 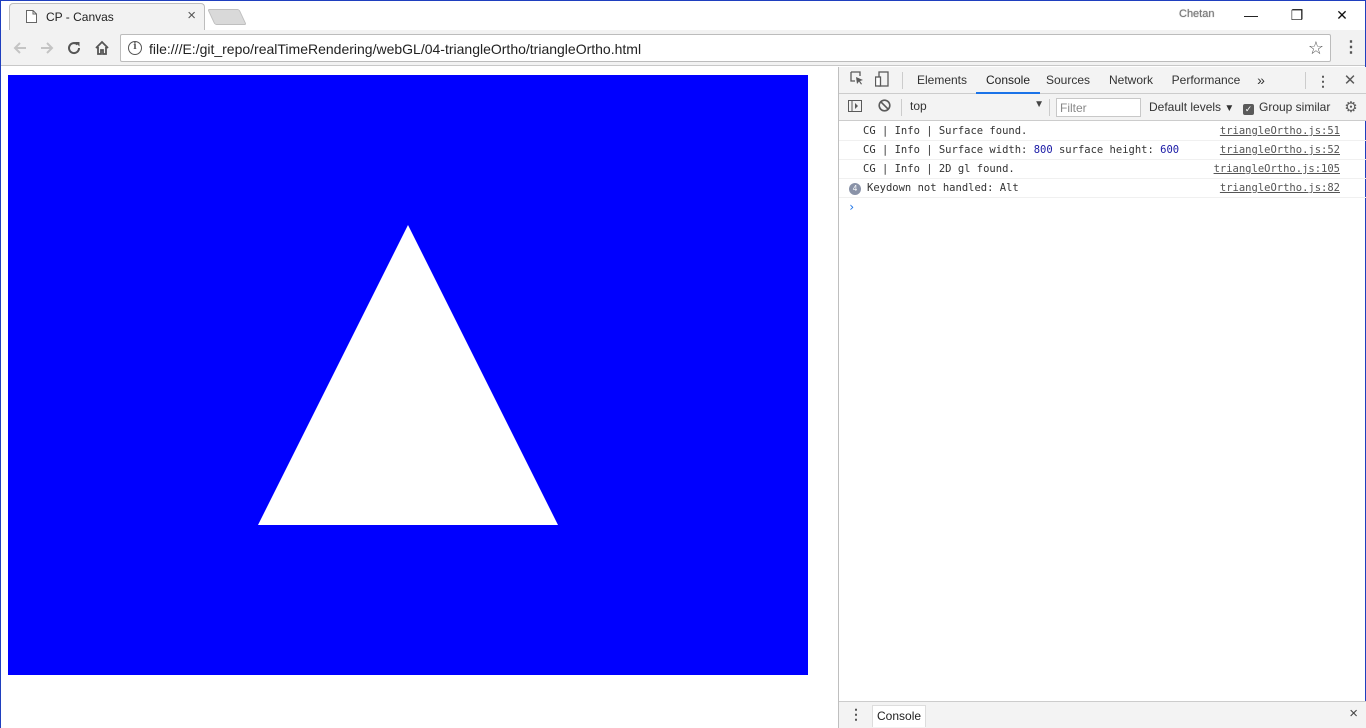 I want to click on console-toolbar: top ▼ Default levels ▼ ✓ Group similar ⚙, so click(x=1102, y=107).